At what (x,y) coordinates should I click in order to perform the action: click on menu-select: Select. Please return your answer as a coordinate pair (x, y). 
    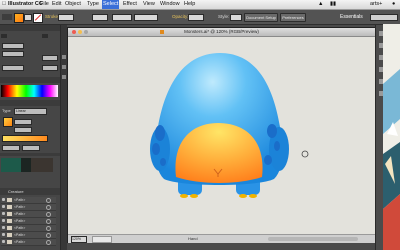
    Looking at the image, I should click on (111, 4).